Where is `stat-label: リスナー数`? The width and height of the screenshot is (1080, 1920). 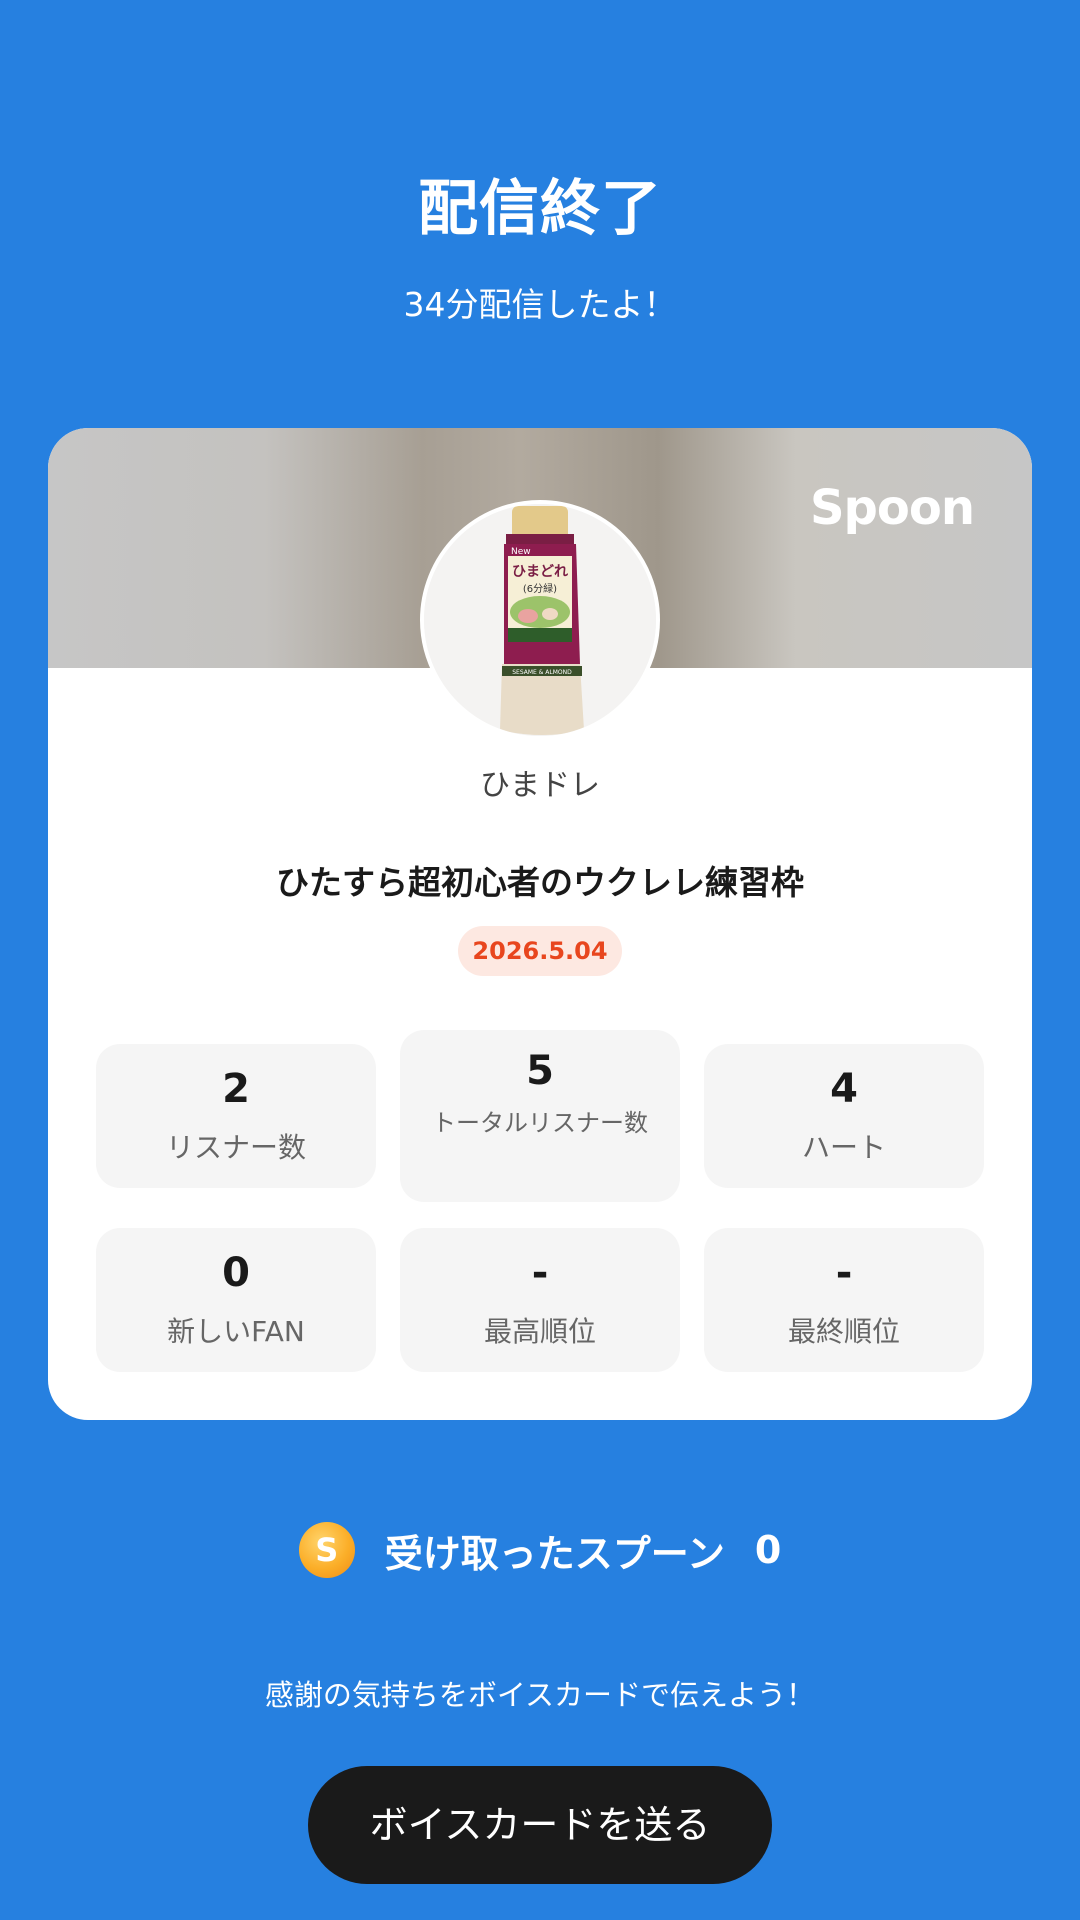 stat-label: リスナー数 is located at coordinates (235, 1147).